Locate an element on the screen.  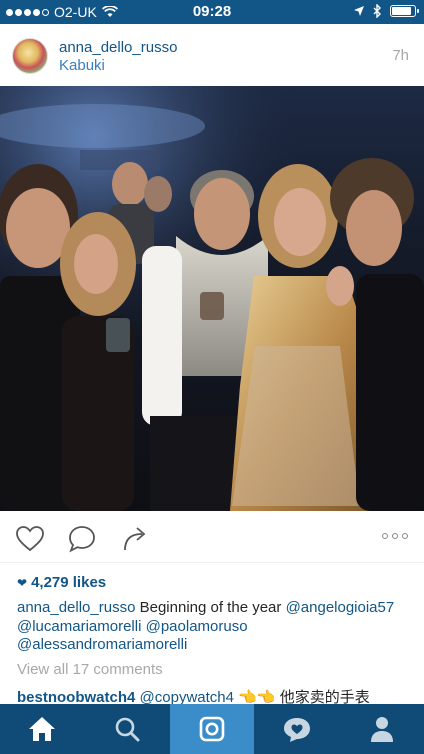
likes-text: 4,279 likes is located at coordinates (69, 582).